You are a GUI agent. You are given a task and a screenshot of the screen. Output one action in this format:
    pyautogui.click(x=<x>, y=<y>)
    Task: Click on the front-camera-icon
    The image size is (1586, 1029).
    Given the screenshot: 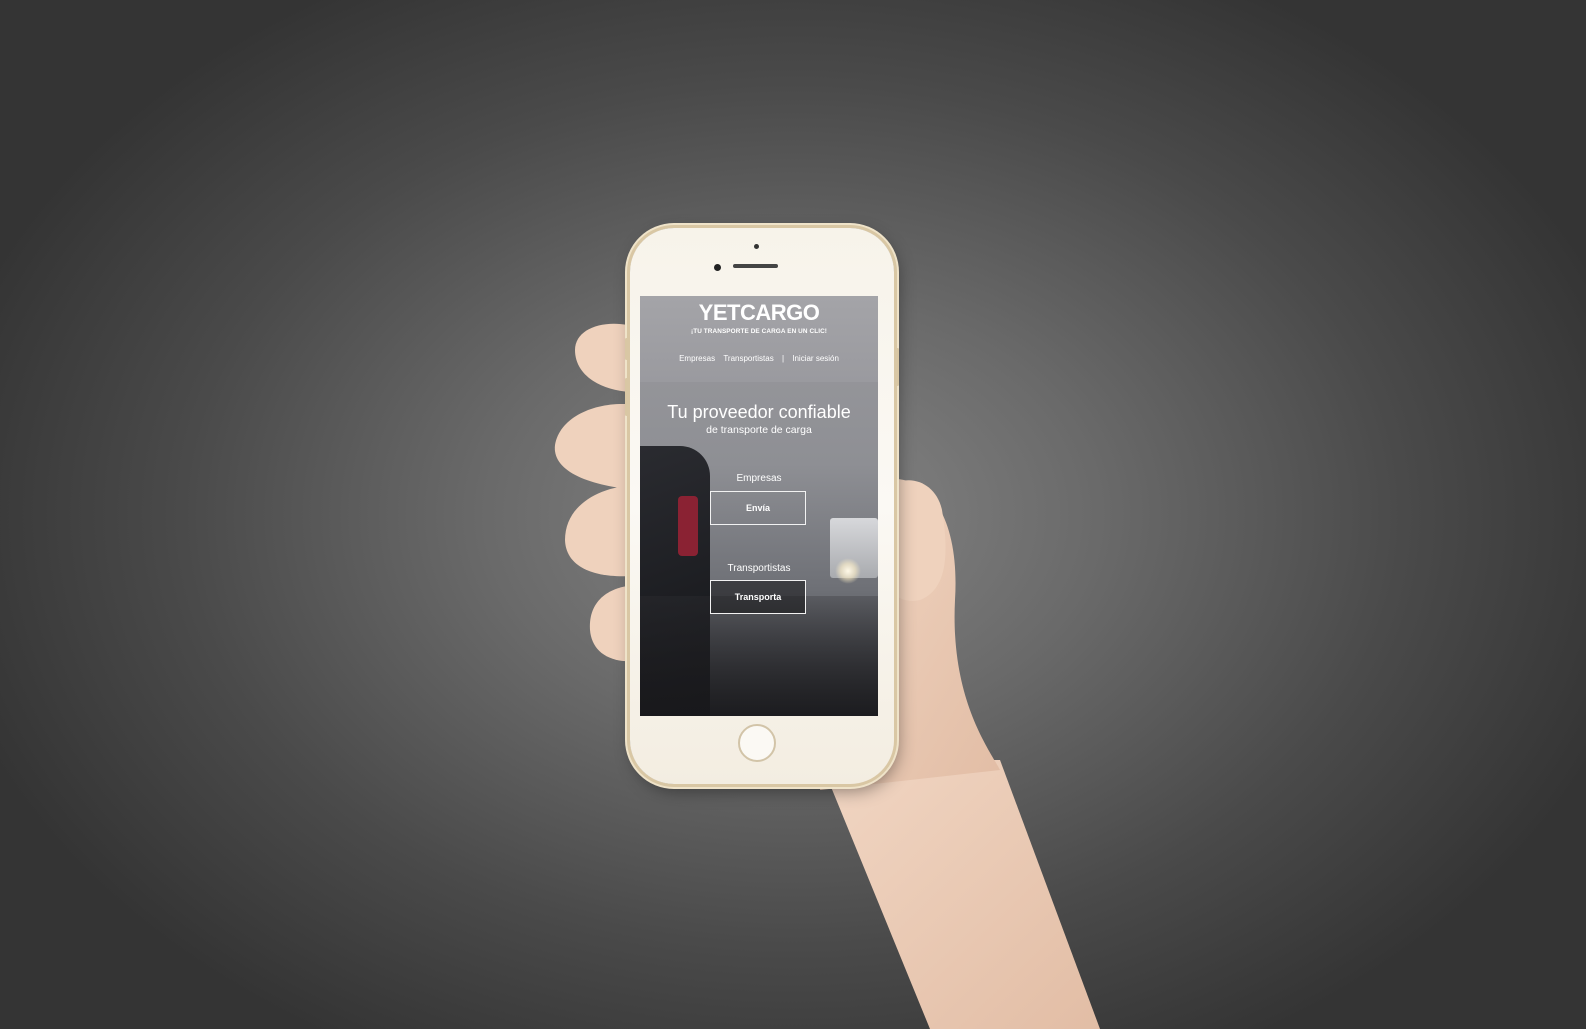 What is the action you would take?
    pyautogui.click(x=717, y=267)
    